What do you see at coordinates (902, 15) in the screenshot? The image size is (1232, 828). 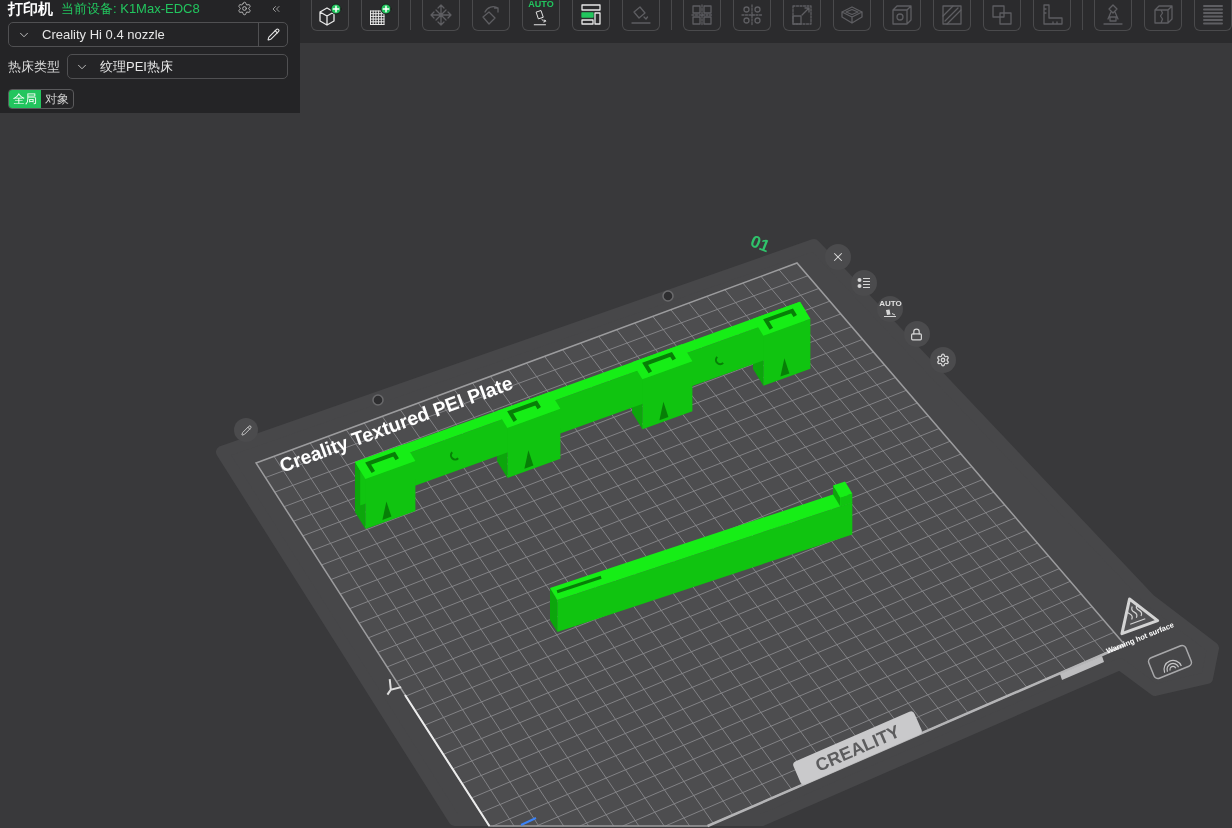 I see `cube-circle-icon` at bounding box center [902, 15].